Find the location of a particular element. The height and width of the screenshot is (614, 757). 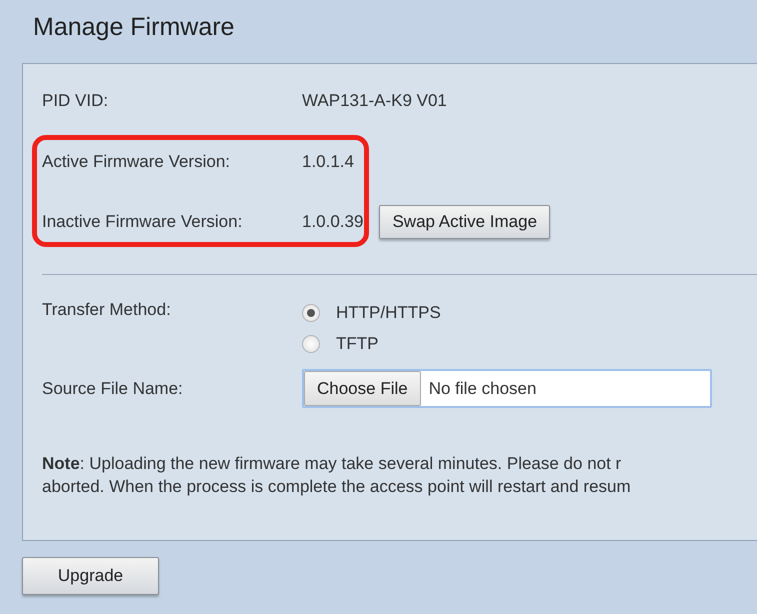

field-label: Transfer Method: is located at coordinates (107, 310).